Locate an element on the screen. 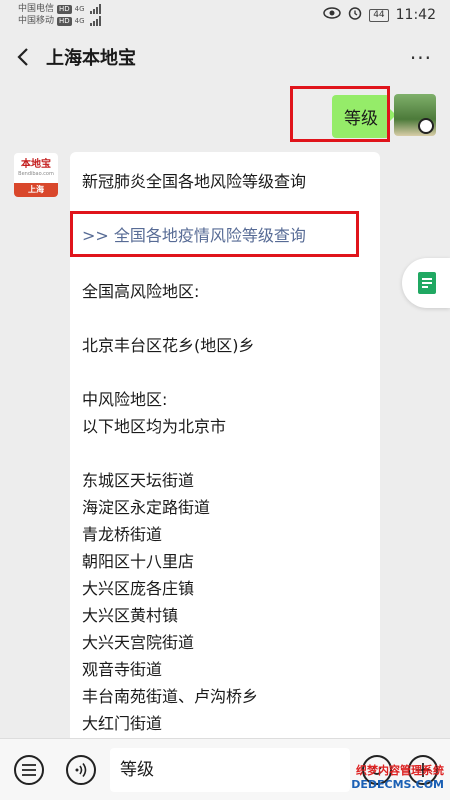  bot-logo: 本地宝 Bendibao.com is located at coordinates (36, 168).